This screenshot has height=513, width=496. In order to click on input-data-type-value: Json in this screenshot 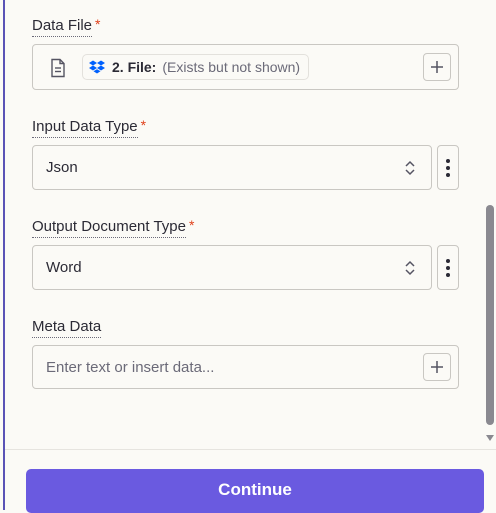, I will do `click(62, 167)`.